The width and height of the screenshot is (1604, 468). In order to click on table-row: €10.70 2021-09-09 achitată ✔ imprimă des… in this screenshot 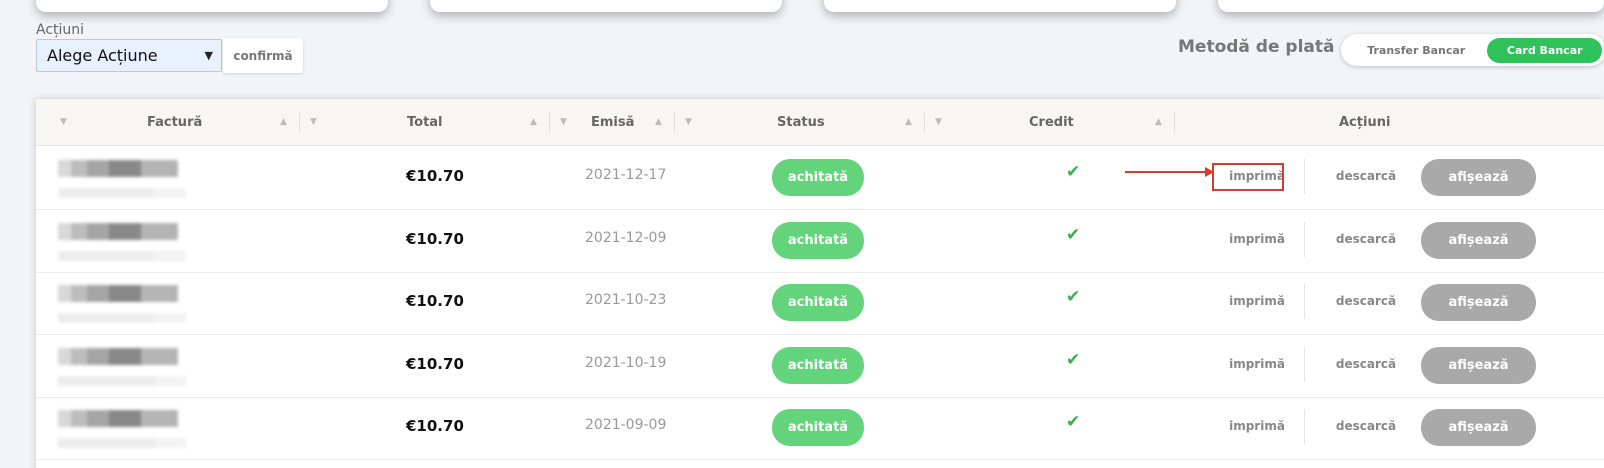, I will do `click(820, 428)`.